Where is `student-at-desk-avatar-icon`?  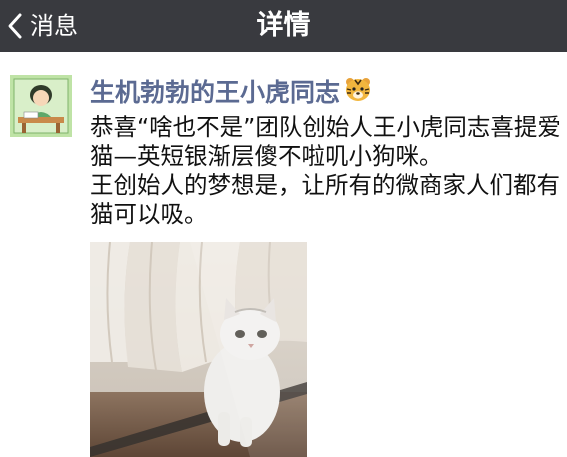
student-at-desk-avatar-icon is located at coordinates (41, 106).